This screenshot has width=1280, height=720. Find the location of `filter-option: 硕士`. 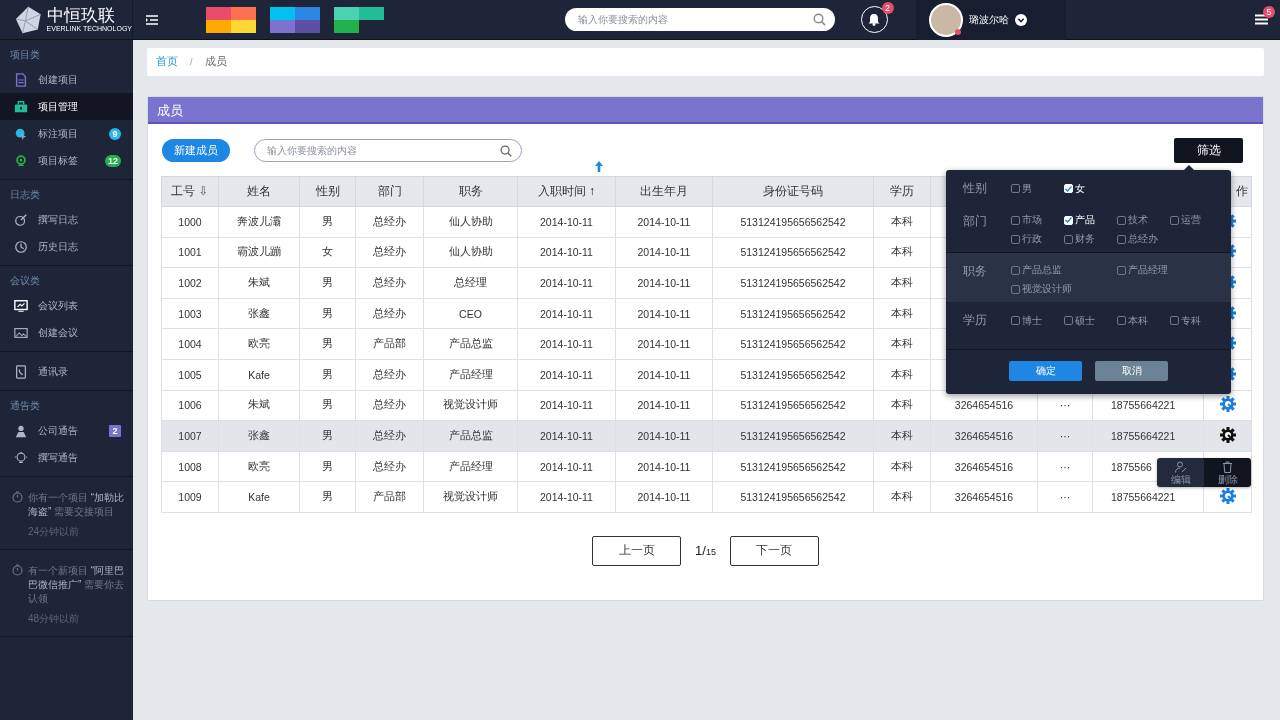

filter-option: 硕士 is located at coordinates (1090, 320).